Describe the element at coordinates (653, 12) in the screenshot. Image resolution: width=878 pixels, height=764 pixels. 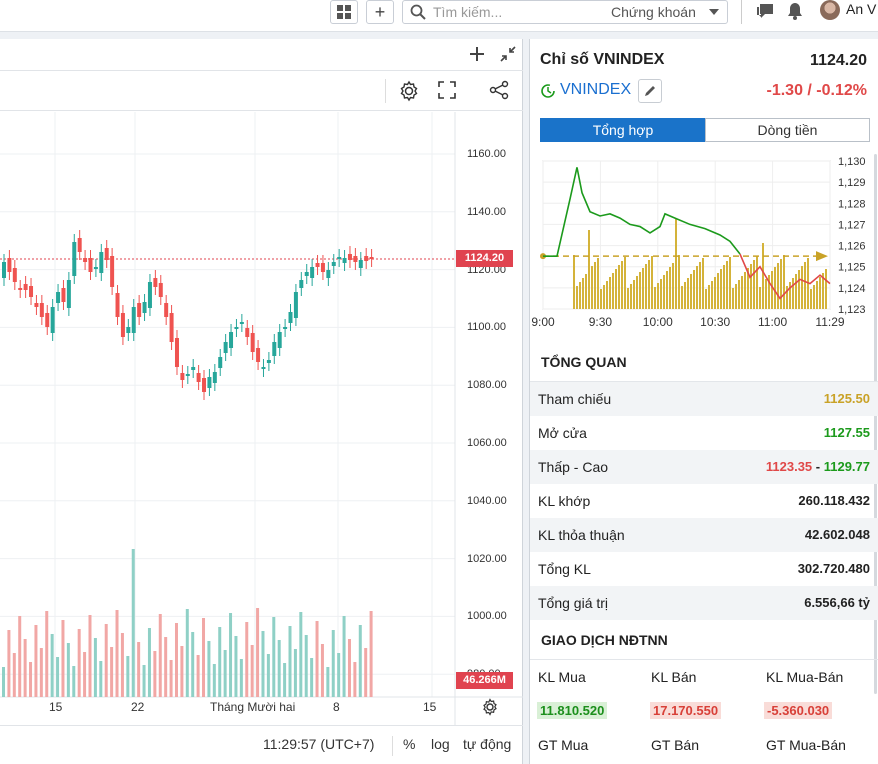
I see `search-scope-select: Chứng khoán` at that location.